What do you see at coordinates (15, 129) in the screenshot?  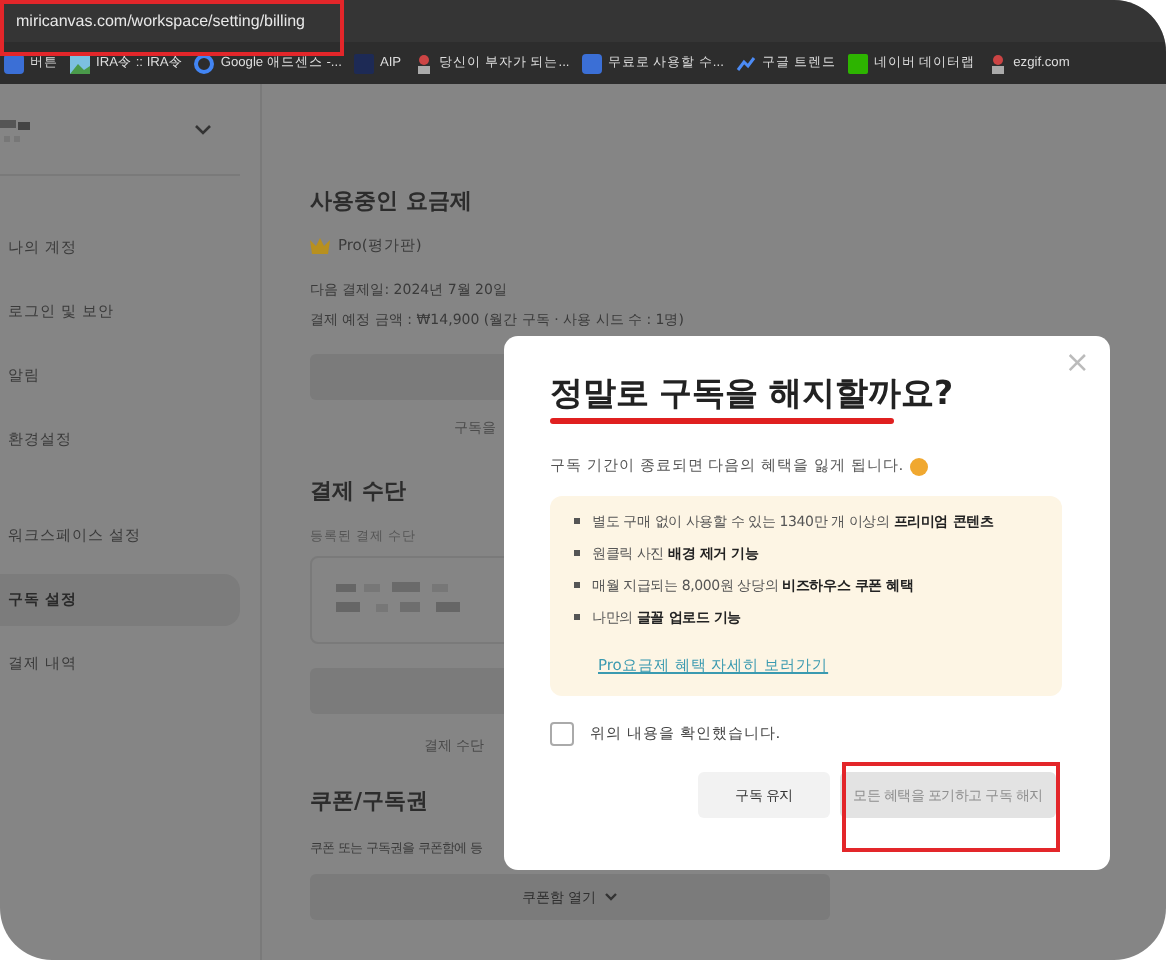 I see `avatar-blur` at bounding box center [15, 129].